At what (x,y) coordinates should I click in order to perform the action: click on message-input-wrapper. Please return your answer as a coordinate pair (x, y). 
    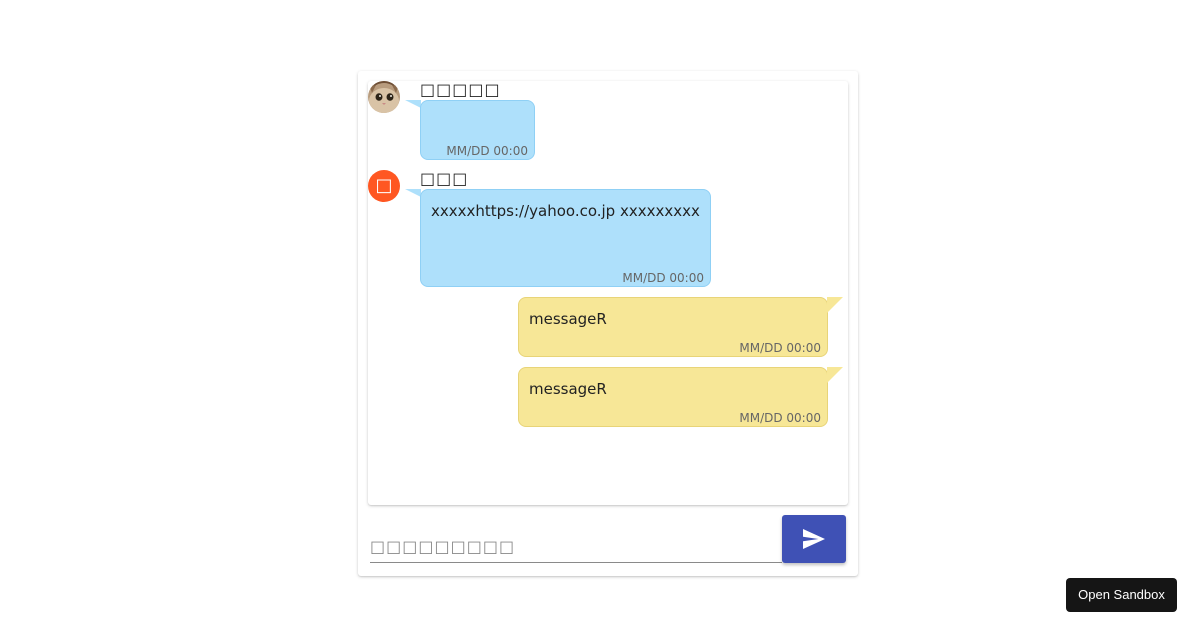
    Looking at the image, I should click on (576, 547).